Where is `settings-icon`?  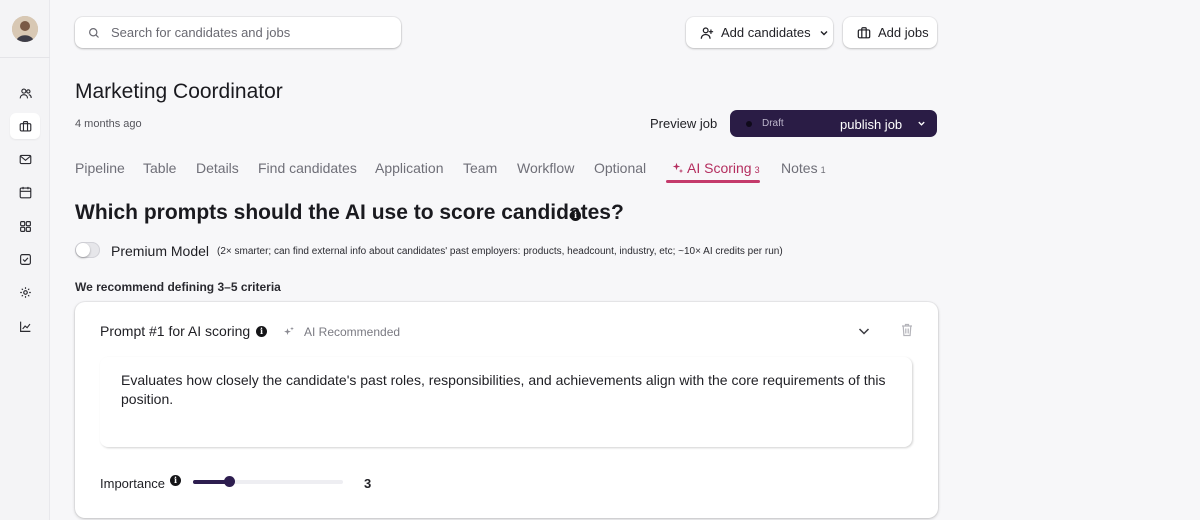
settings-icon is located at coordinates (25, 292).